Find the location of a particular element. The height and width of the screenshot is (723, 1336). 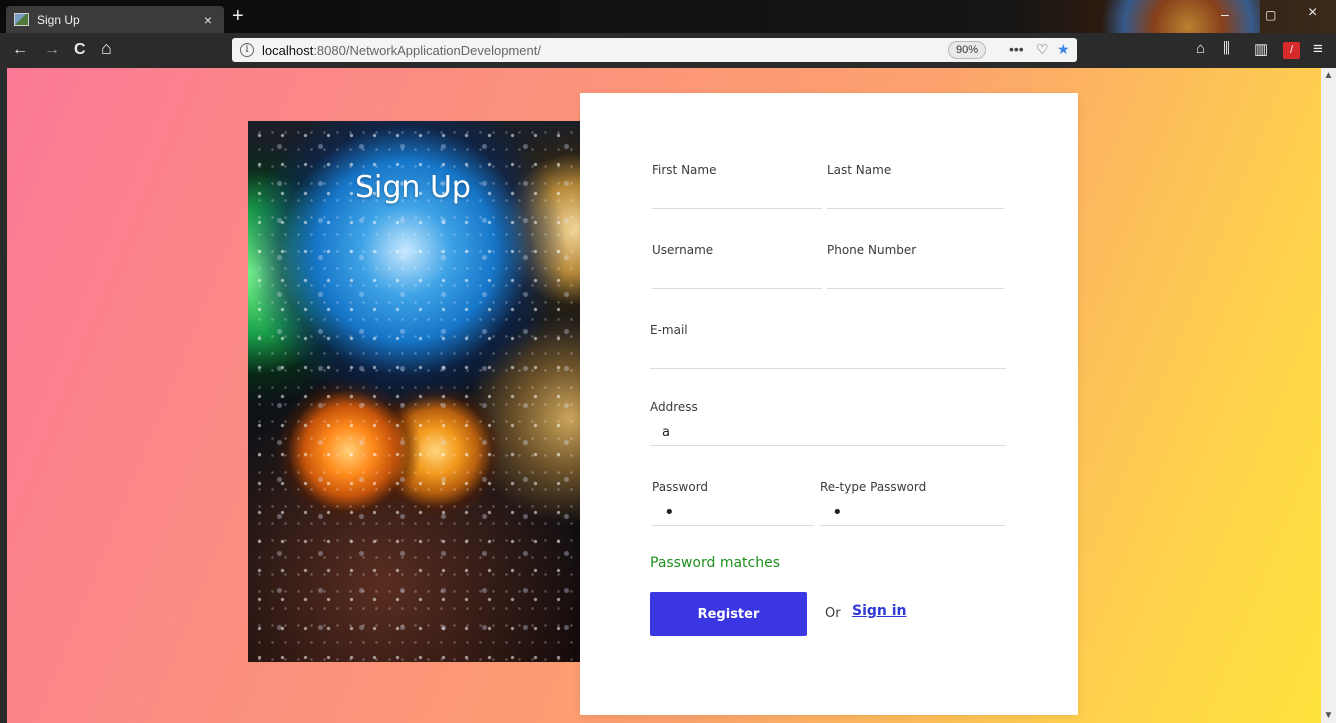

retype-password-field: Re-type Password is located at coordinates (912, 505).